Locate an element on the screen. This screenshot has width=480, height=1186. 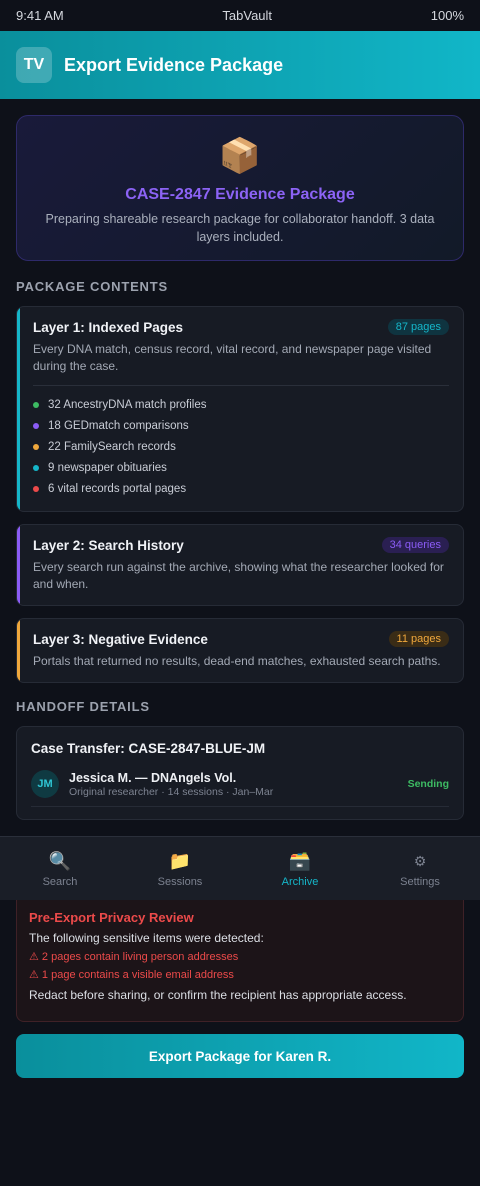
folder-icon: 📁 is located at coordinates (180, 860).